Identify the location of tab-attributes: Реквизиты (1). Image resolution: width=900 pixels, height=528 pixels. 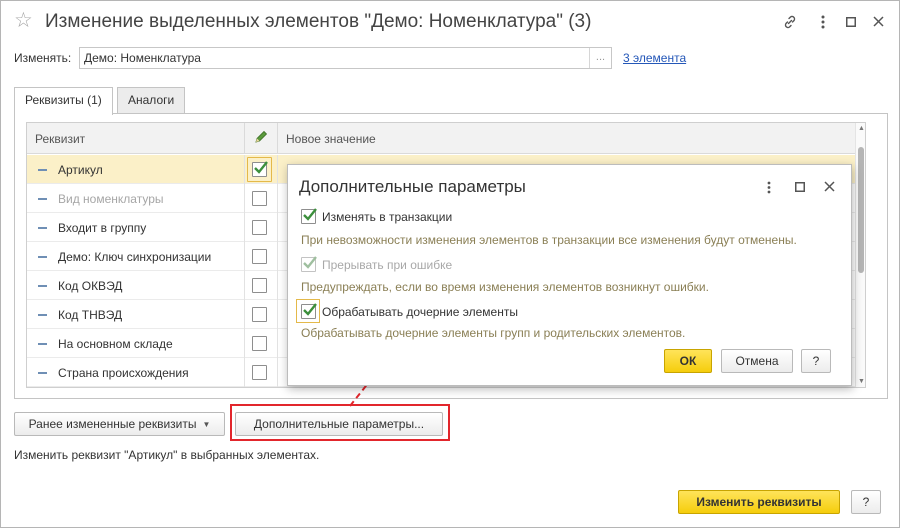
(63, 101).